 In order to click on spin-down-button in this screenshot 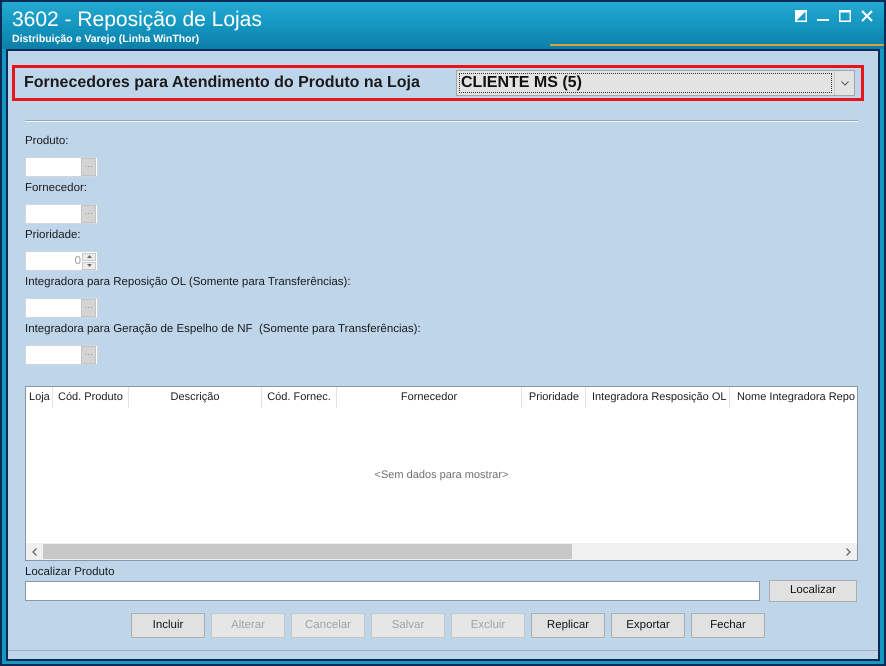, I will do `click(89, 266)`.